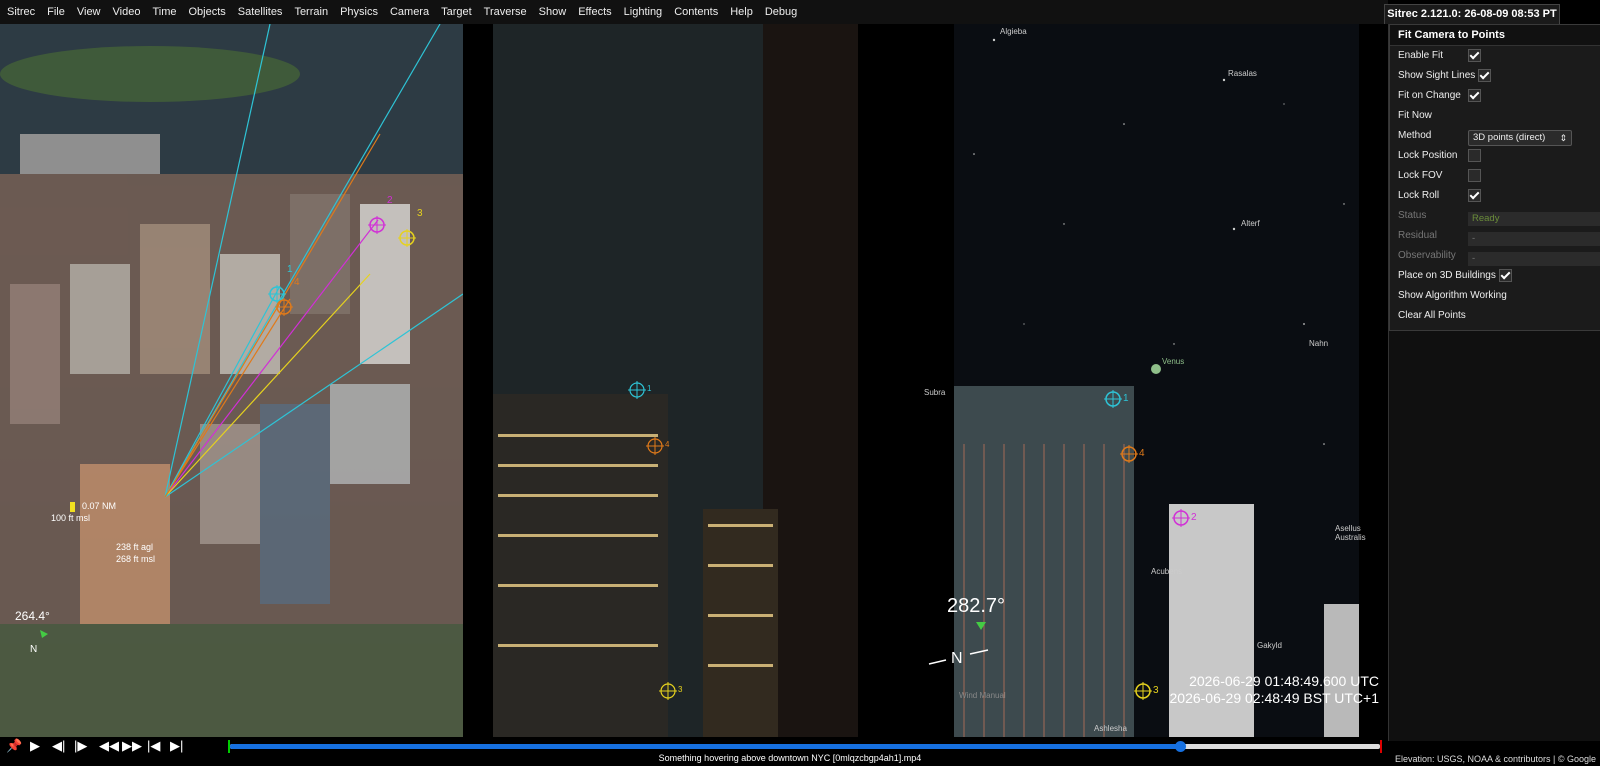 The image size is (1600, 766). I want to click on menu-sitrec: Sitrec, so click(20, 12).